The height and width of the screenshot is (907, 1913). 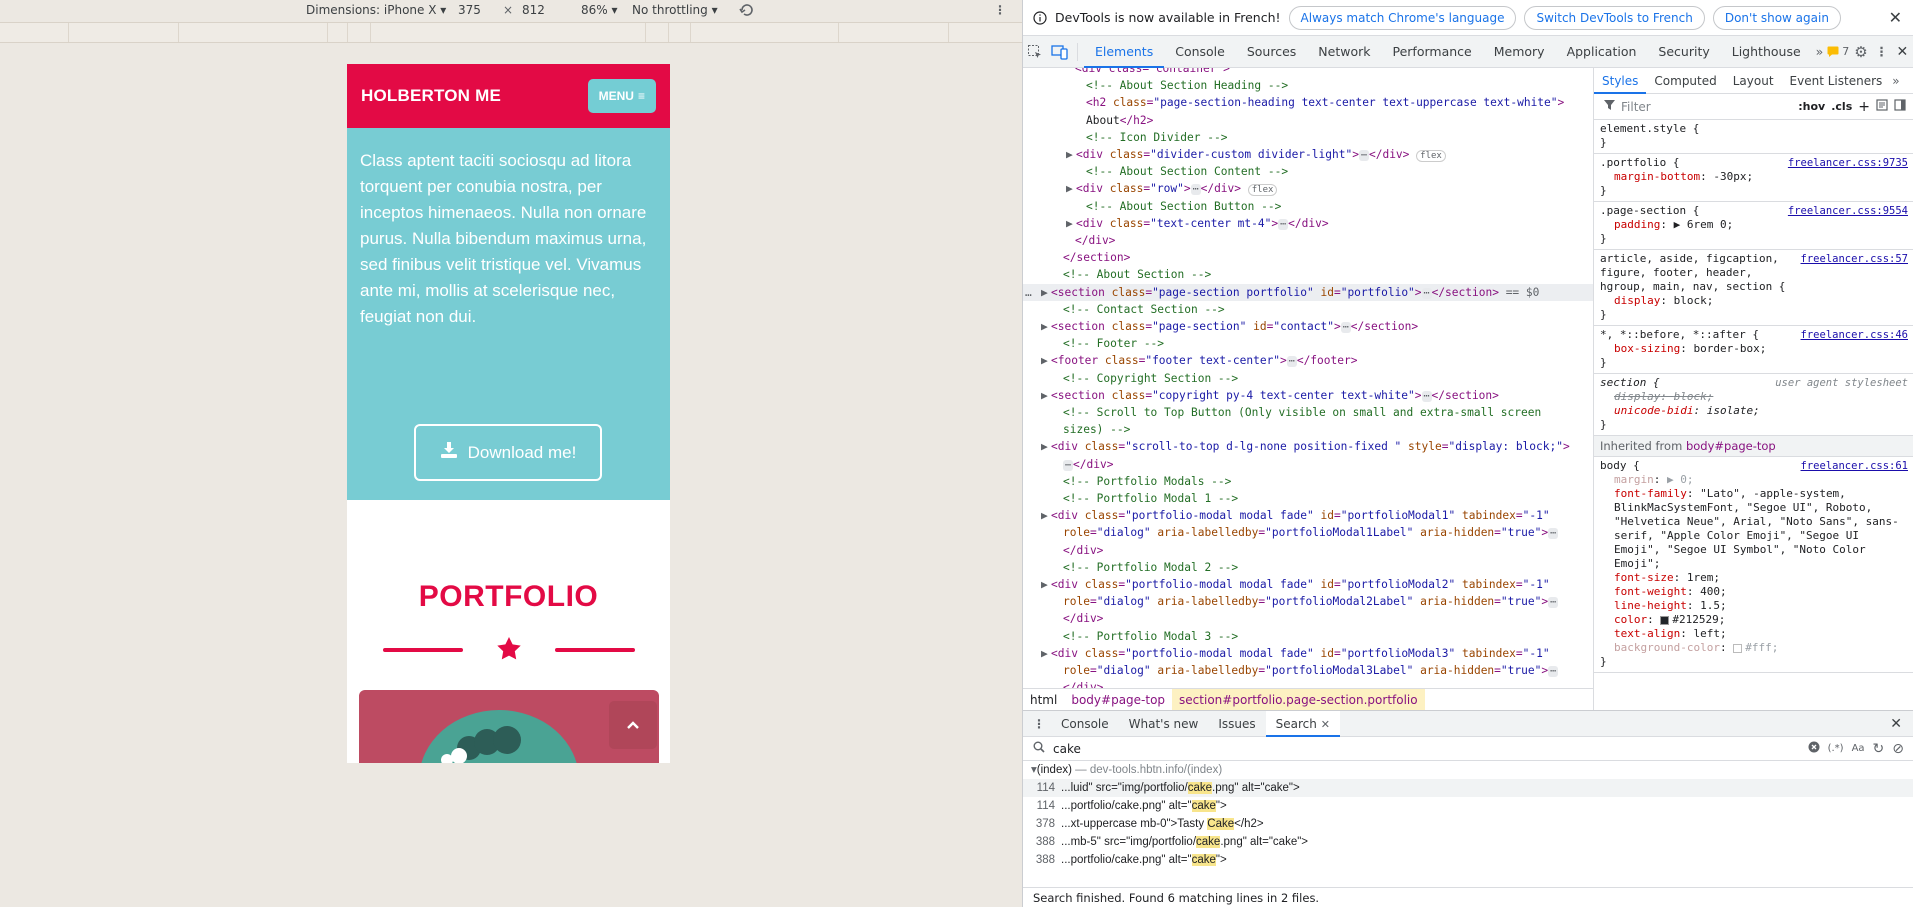 I want to click on dom-comment: <!-- About Section Content -->, so click(x=1308, y=171).